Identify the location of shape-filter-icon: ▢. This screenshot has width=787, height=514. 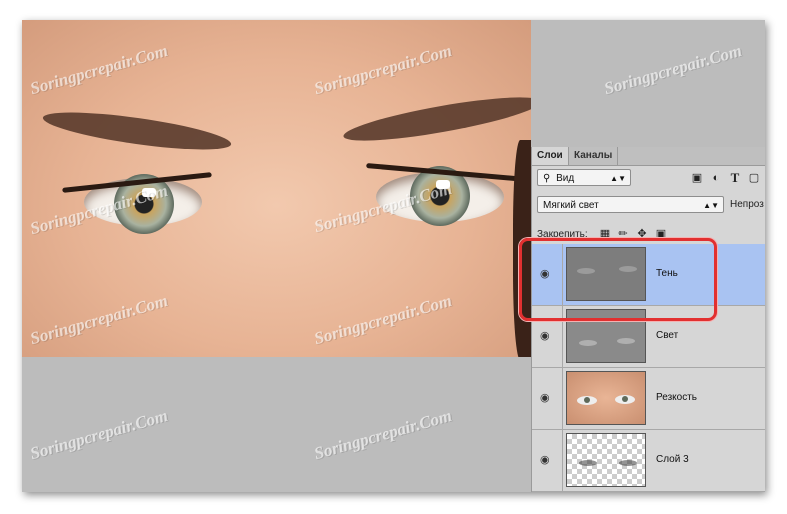
(754, 178).